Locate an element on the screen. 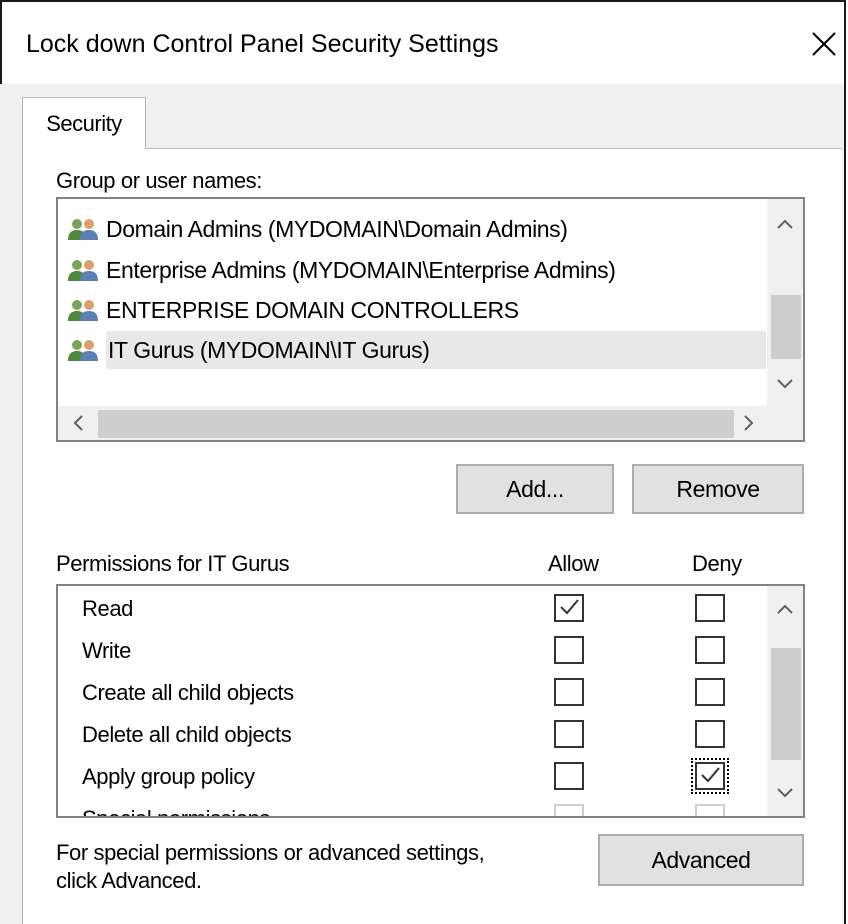 This screenshot has width=848, height=924. chevron-left-icon is located at coordinates (78, 423).